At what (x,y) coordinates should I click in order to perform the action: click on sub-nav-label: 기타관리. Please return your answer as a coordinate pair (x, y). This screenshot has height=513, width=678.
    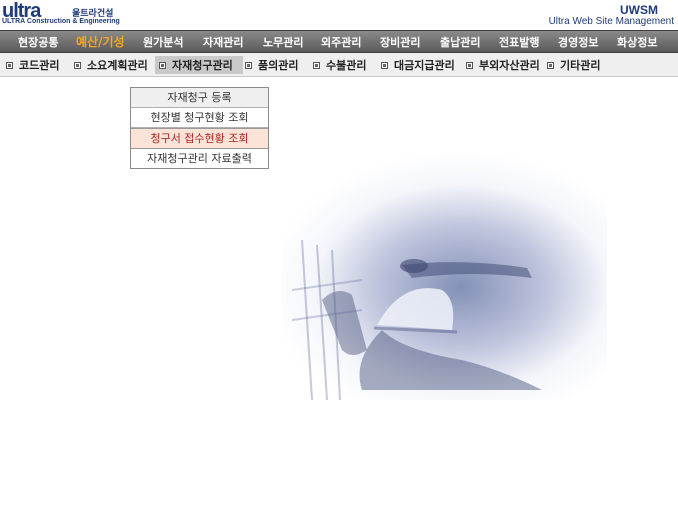
    Looking at the image, I should click on (580, 65).